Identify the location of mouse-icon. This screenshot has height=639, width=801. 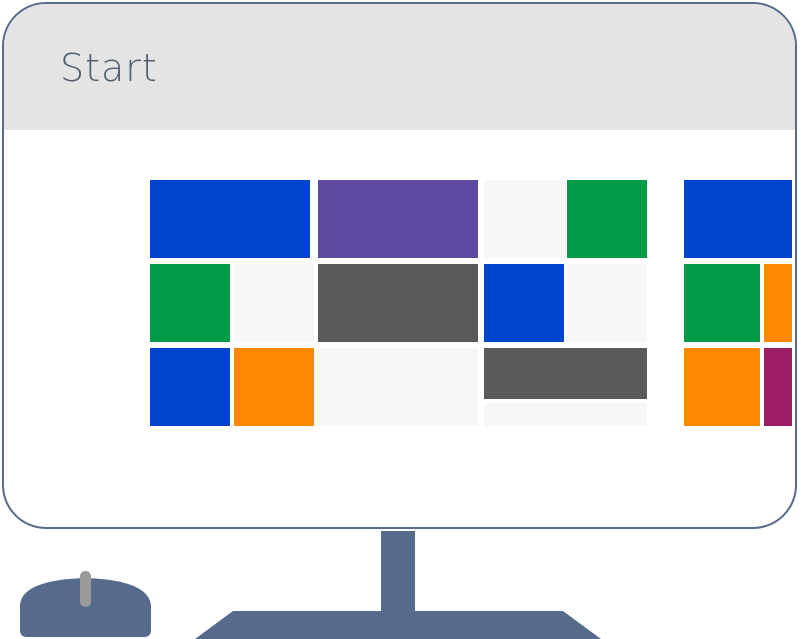
(85, 604).